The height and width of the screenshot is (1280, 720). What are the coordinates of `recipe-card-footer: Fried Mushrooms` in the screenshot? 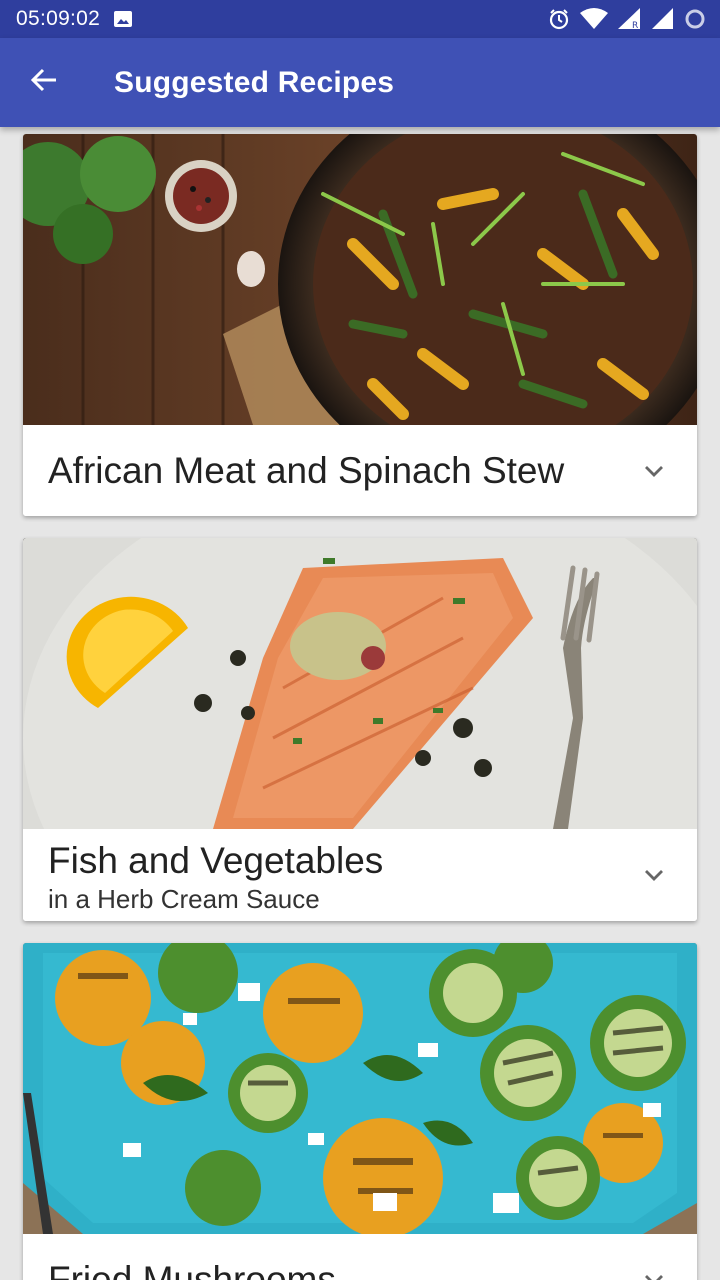 It's located at (360, 1257).